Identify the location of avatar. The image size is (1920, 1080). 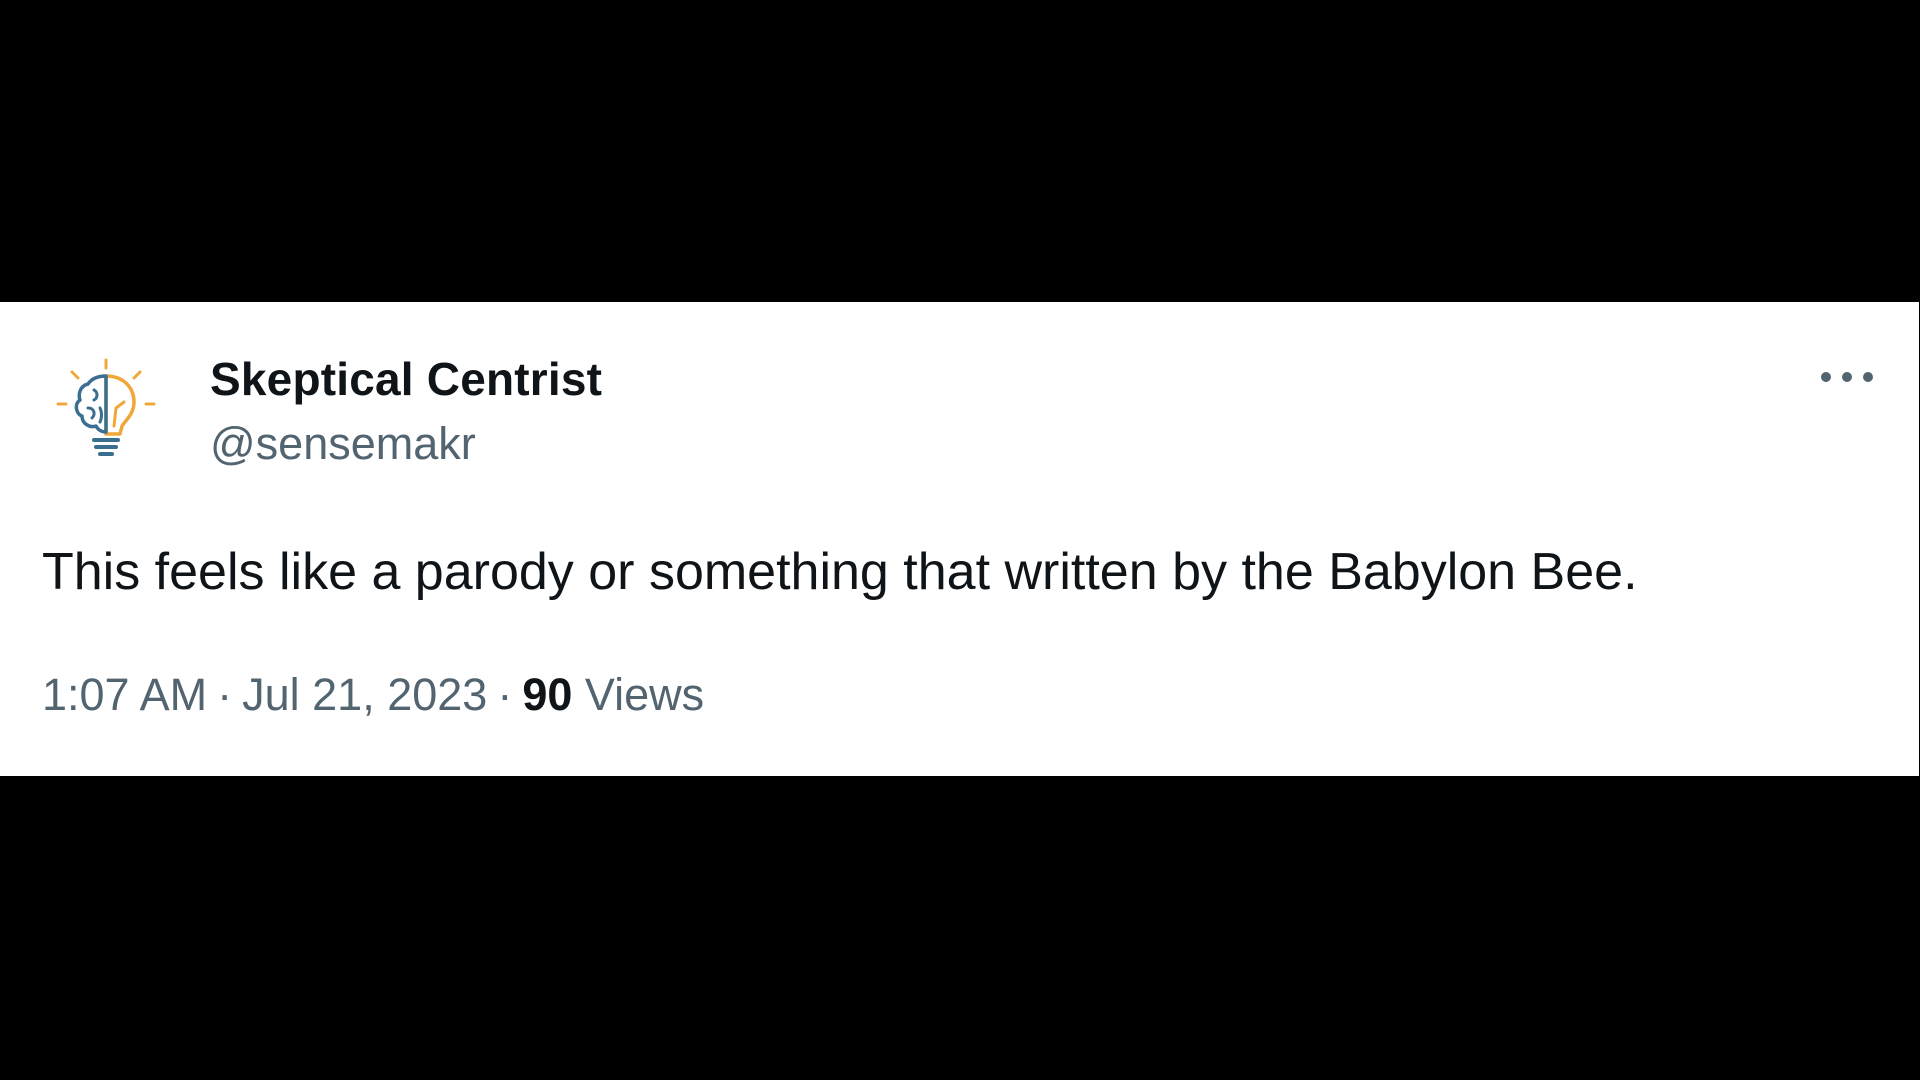
(106, 408).